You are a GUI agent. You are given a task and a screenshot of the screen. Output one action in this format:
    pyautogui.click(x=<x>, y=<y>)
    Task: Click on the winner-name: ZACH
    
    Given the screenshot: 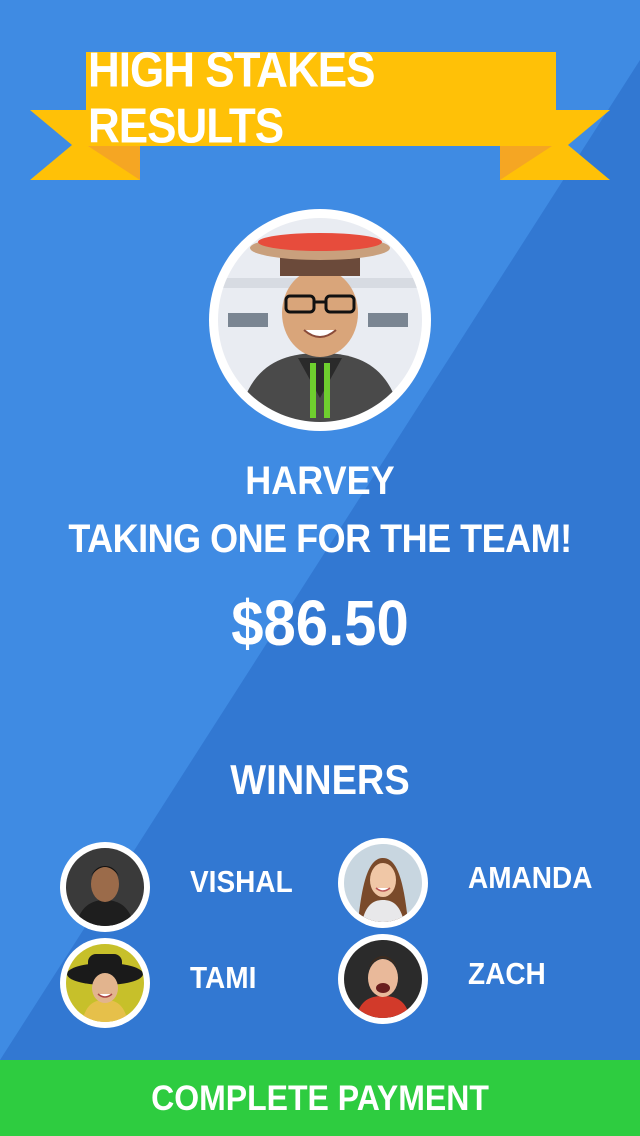 What is the action you would take?
    pyautogui.click(x=507, y=973)
    